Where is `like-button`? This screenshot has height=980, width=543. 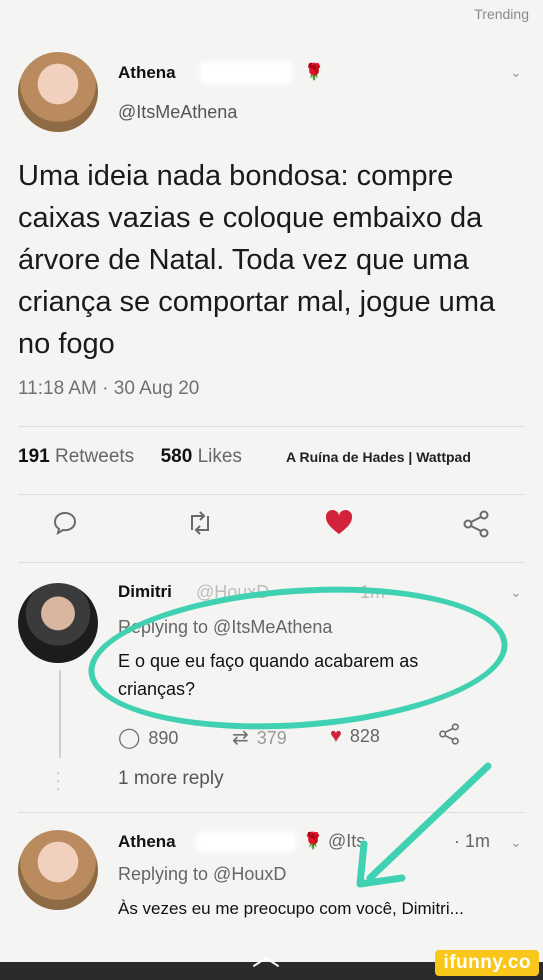 like-button is located at coordinates (339, 525).